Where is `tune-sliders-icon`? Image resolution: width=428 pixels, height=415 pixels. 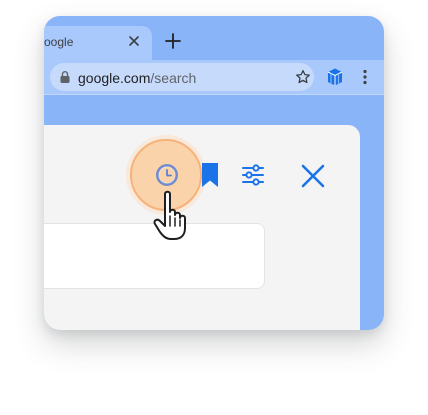
tune-sliders-icon is located at coordinates (253, 175).